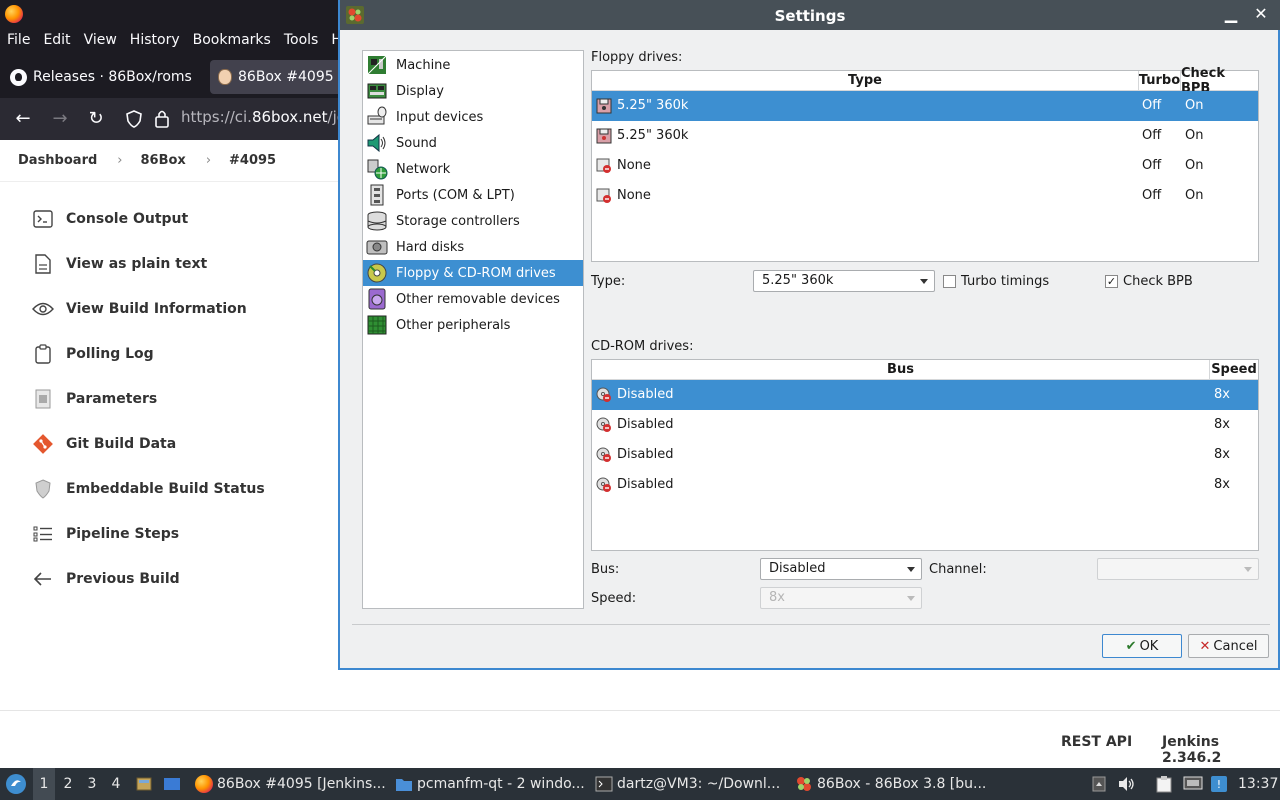  What do you see at coordinates (1096, 742) in the screenshot?
I see `rest-api-link: REST API` at bounding box center [1096, 742].